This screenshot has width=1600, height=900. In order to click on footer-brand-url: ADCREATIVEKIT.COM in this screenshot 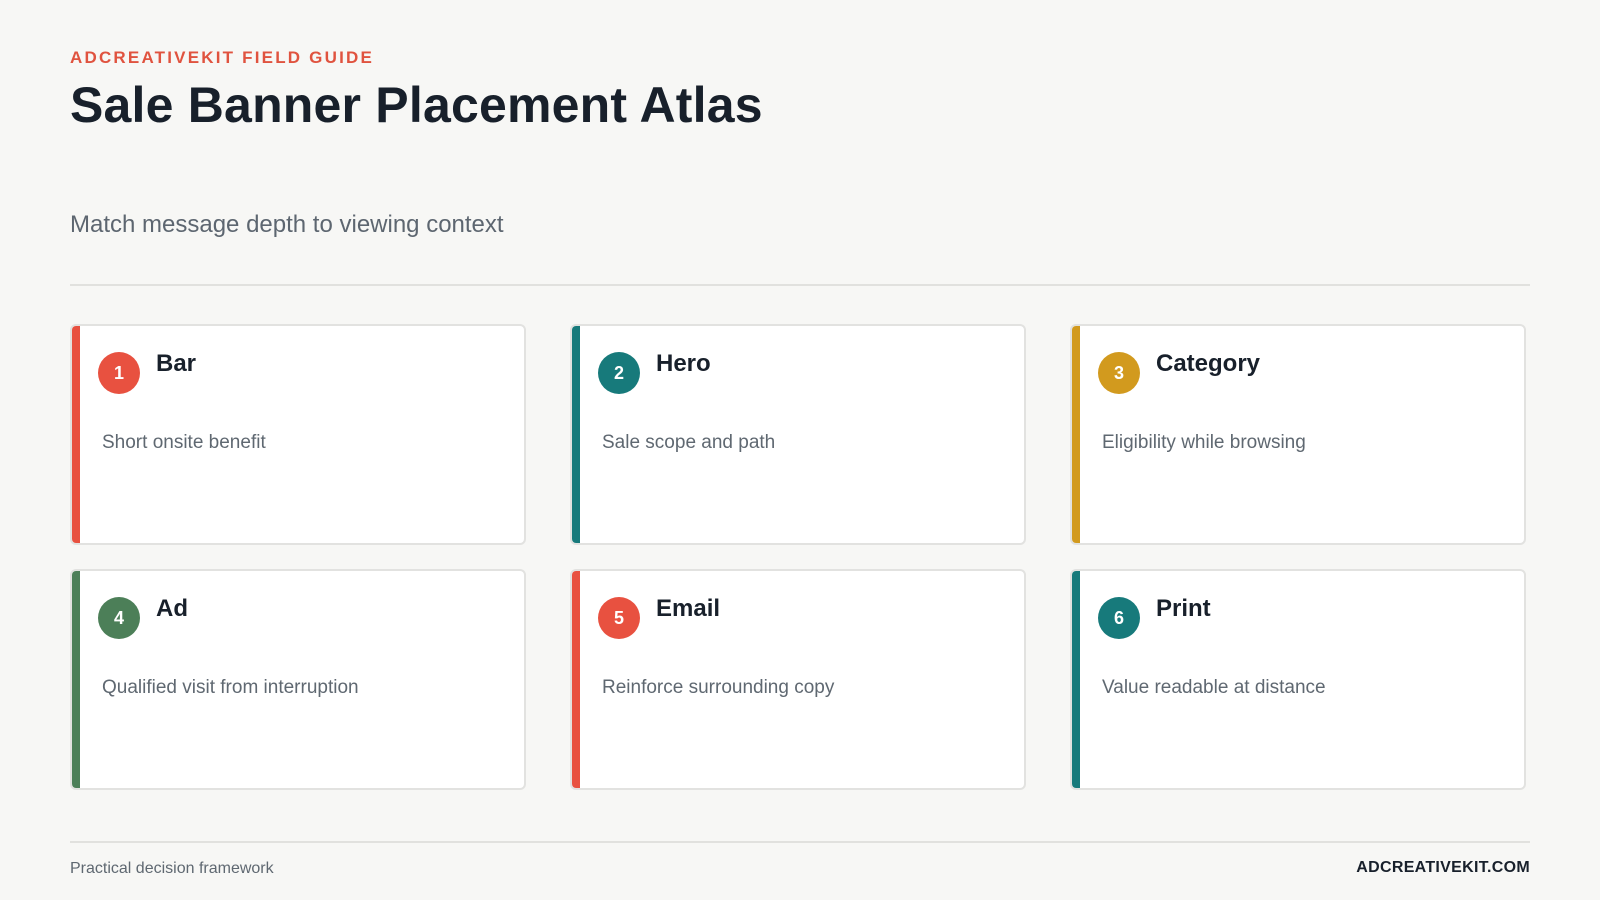, I will do `click(1443, 867)`.